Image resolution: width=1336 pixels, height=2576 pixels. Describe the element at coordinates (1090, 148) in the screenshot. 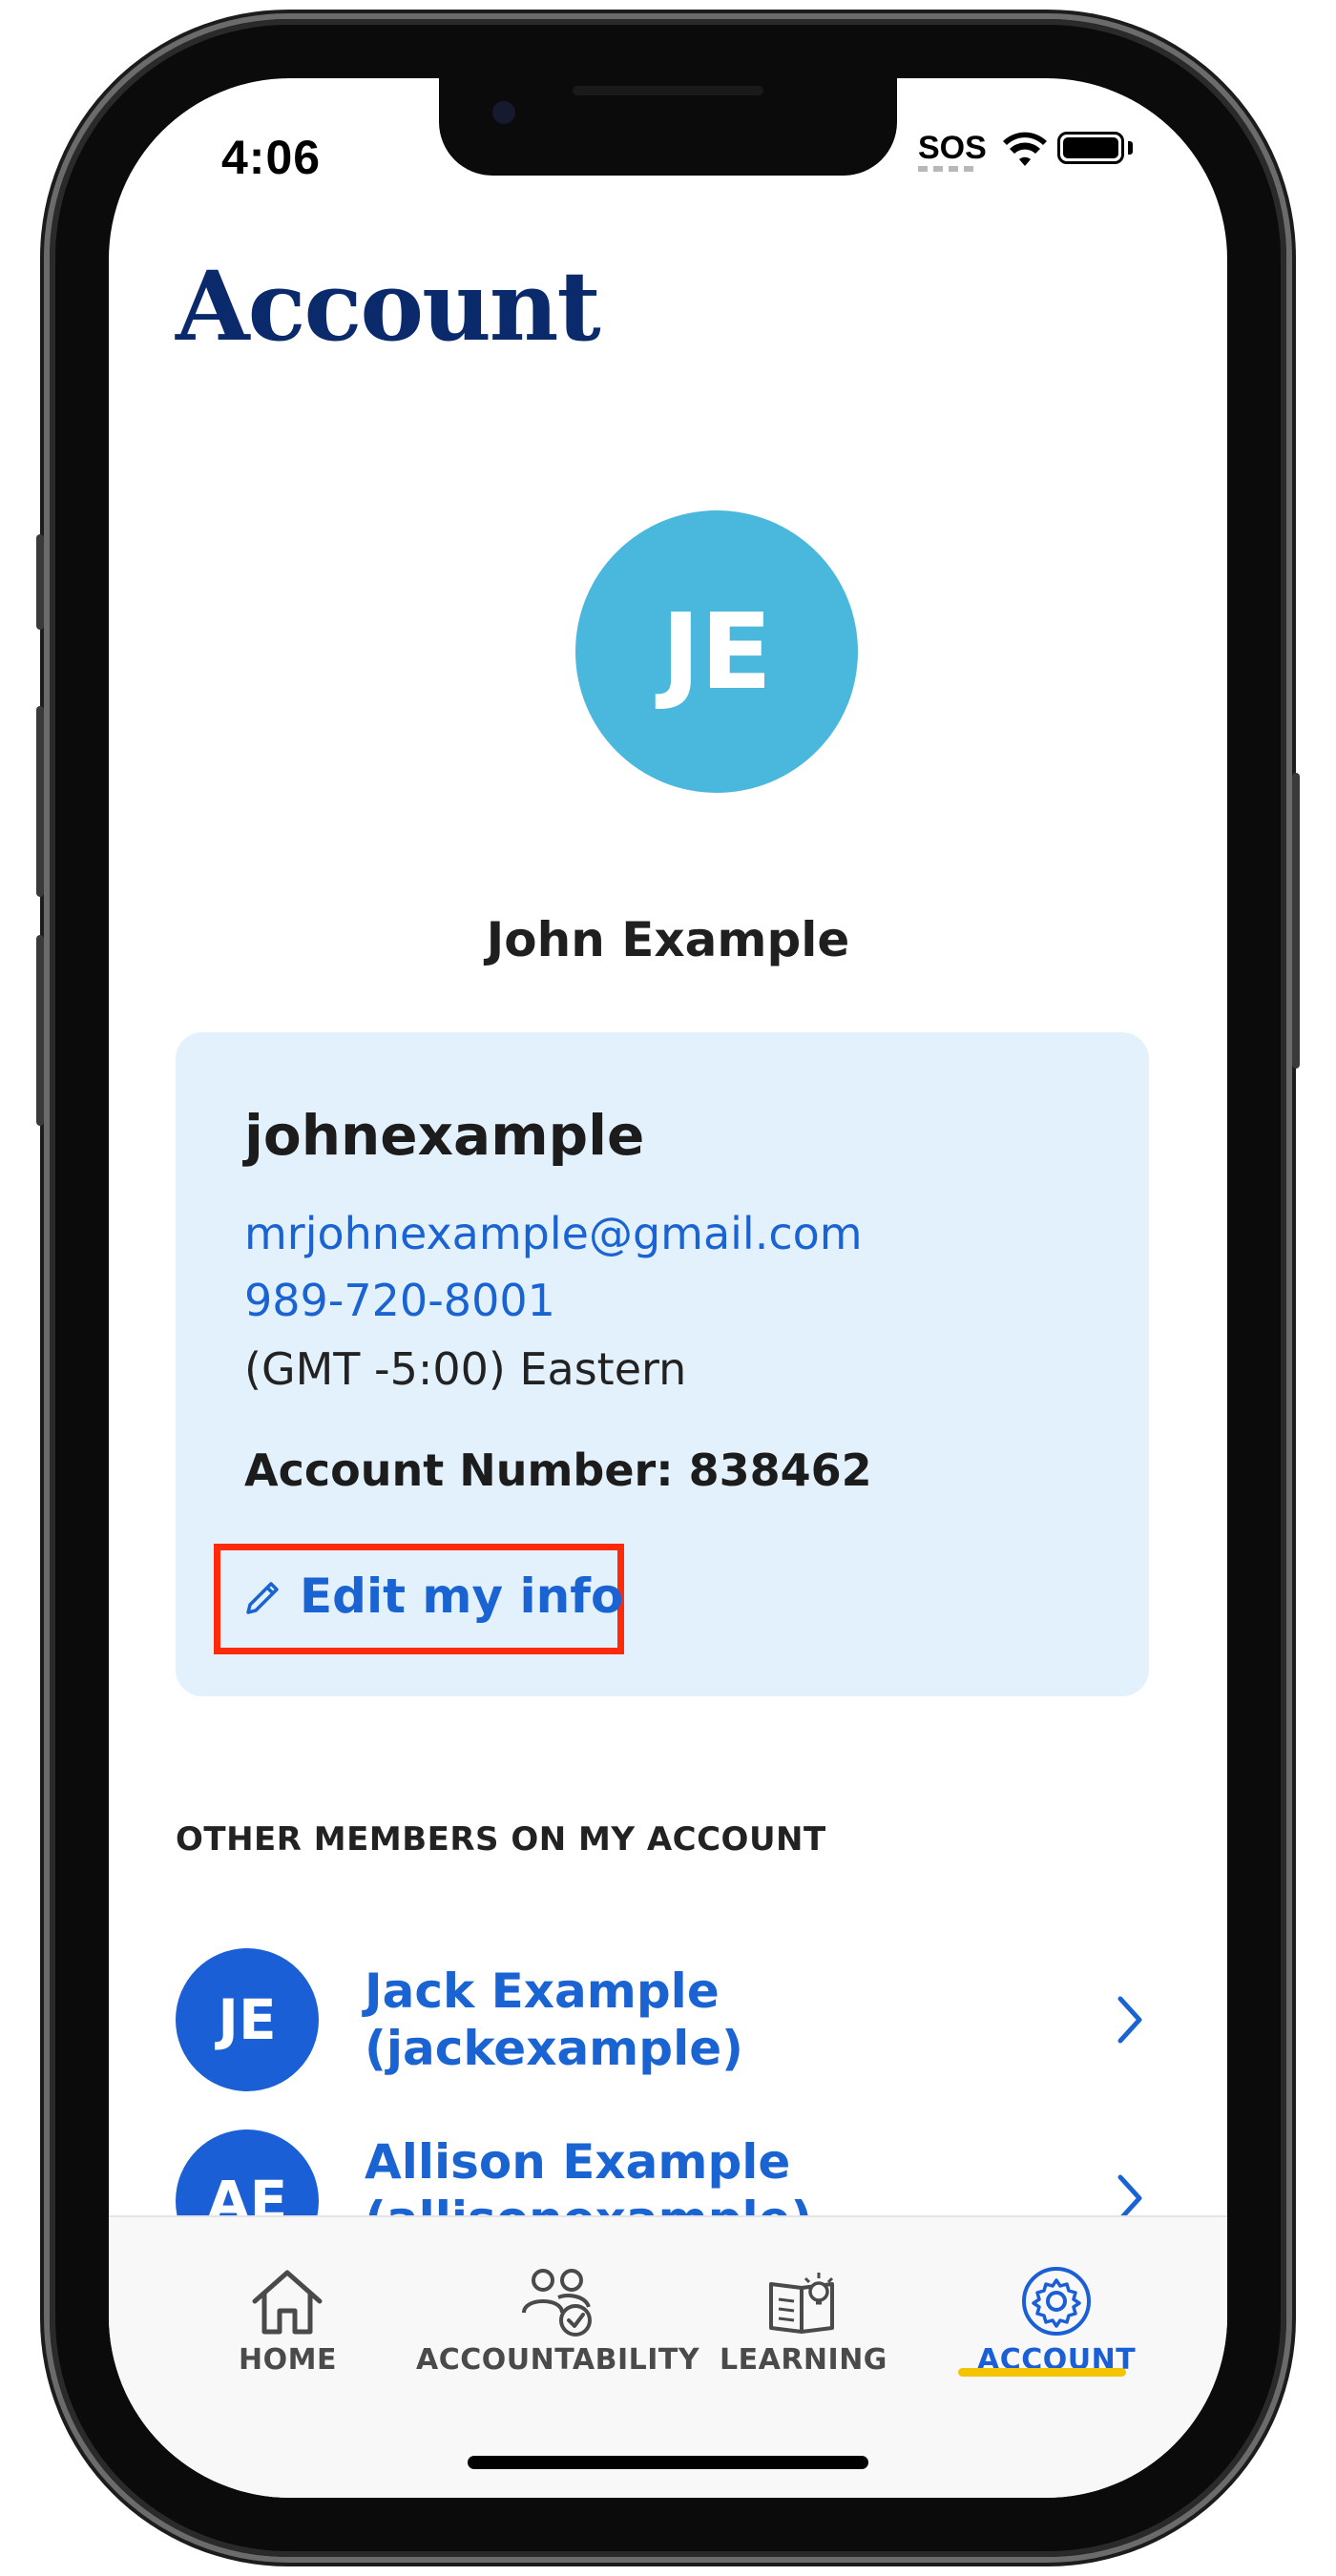

I see `battery-icon` at that location.